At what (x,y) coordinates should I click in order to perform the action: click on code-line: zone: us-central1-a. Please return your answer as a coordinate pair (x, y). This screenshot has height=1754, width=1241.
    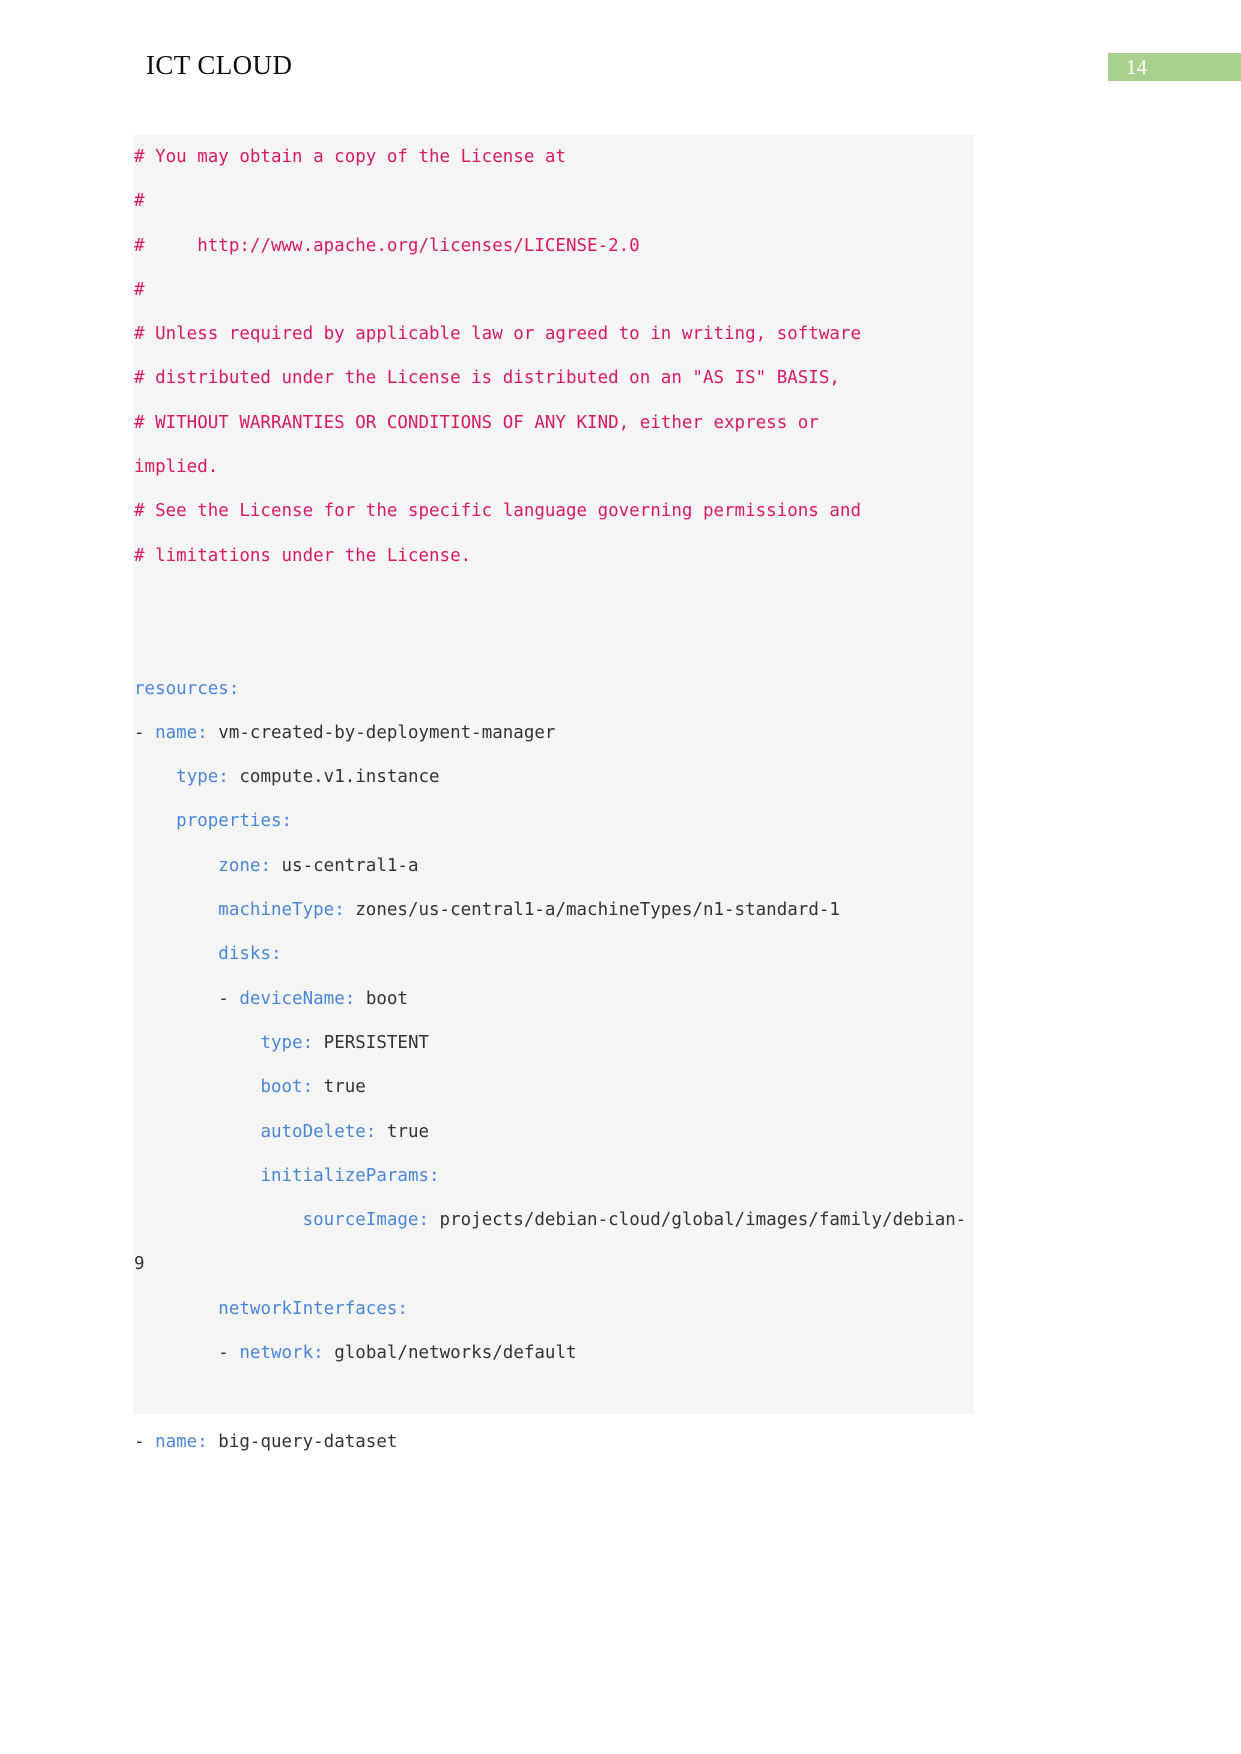
    Looking at the image, I should click on (584, 866).